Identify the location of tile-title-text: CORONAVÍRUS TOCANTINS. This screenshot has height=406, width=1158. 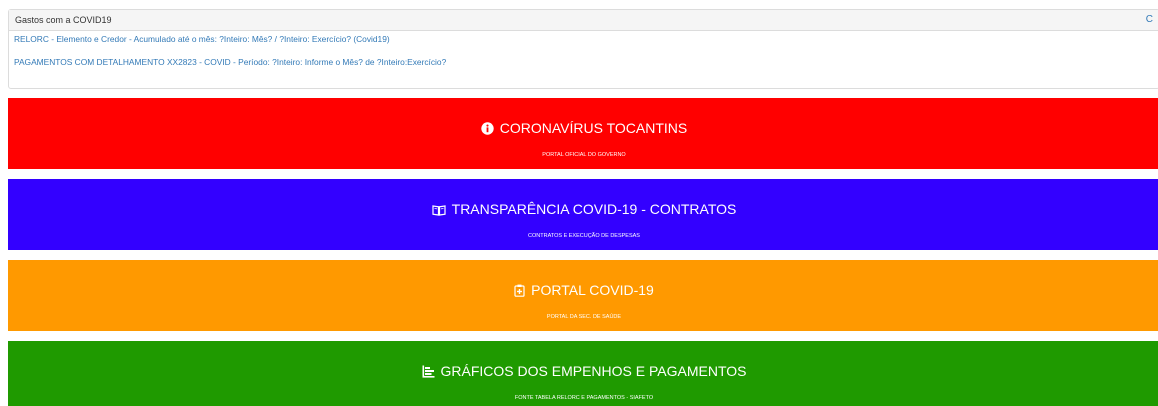
(593, 128).